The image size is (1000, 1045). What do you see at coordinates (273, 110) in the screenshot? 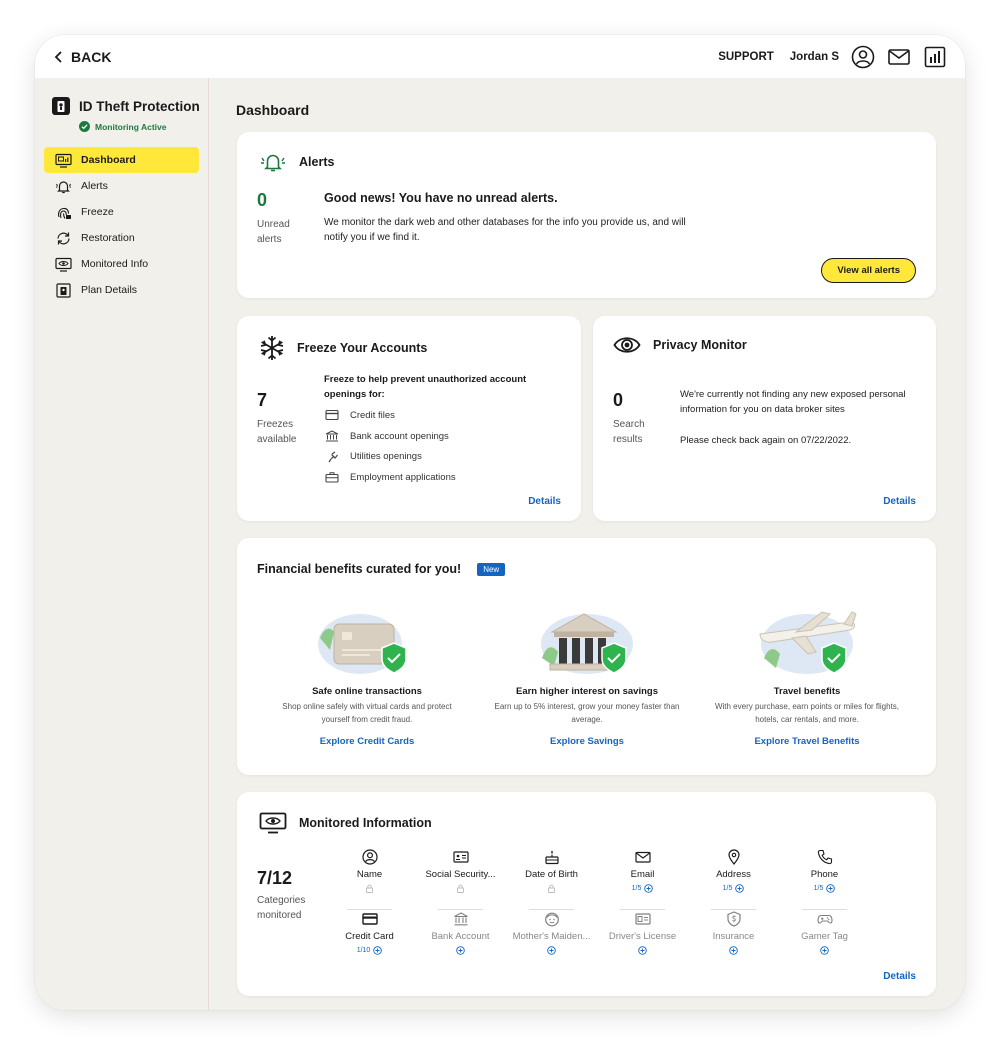
I see `page-title: Dashboard` at bounding box center [273, 110].